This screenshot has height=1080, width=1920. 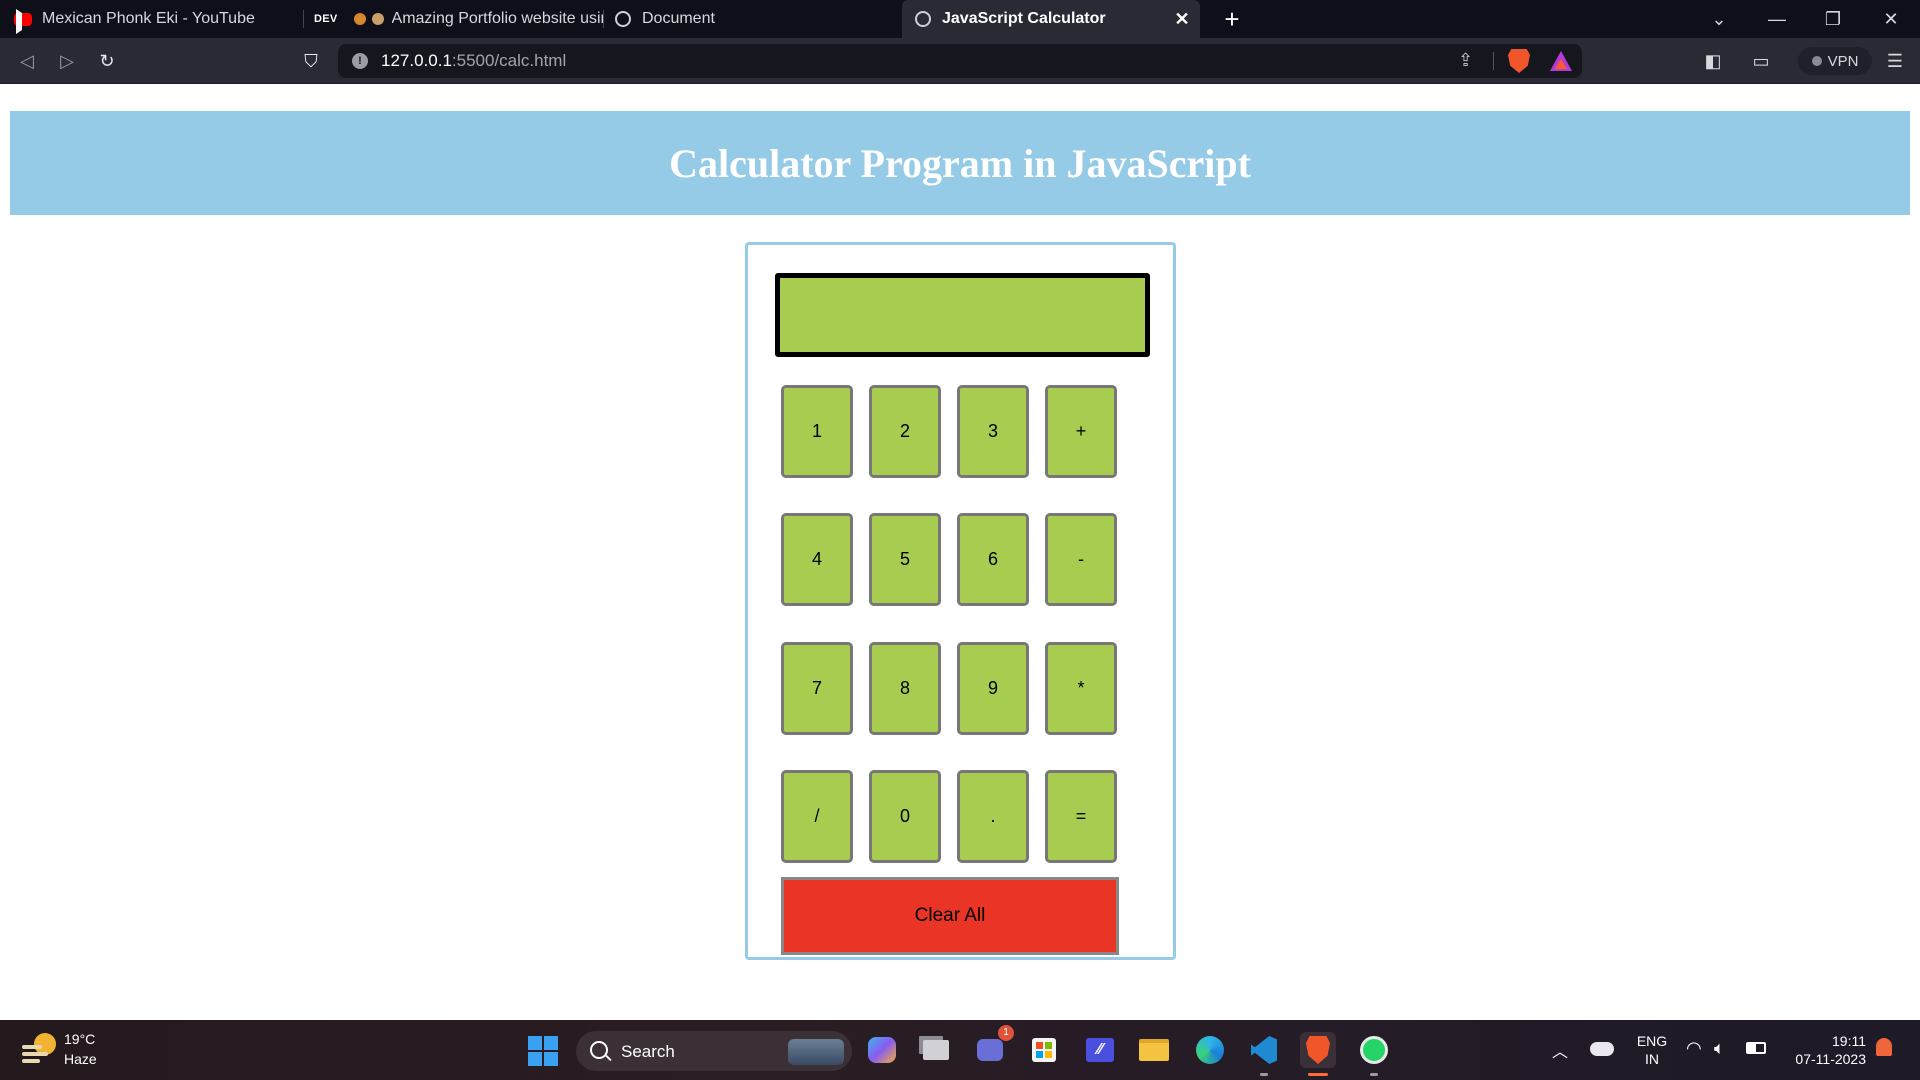 What do you see at coordinates (714, 1051) in the screenshot?
I see `taskbar-search: Search` at bounding box center [714, 1051].